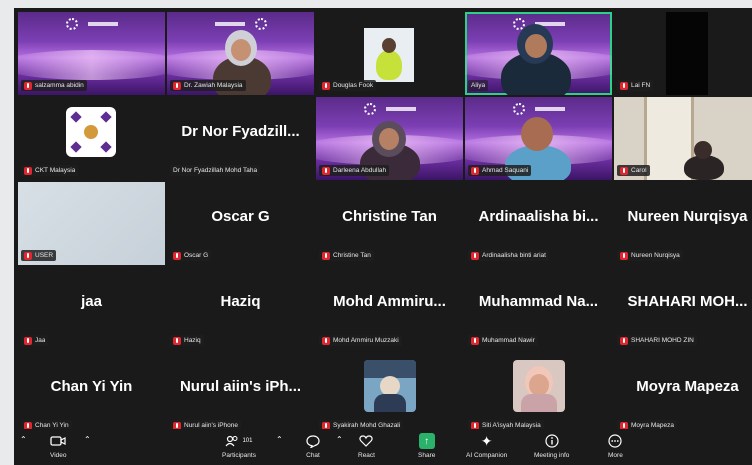 Image resolution: width=752 pixels, height=465 pixels. I want to click on video-tile: CKT Malaysia, so click(91, 138).